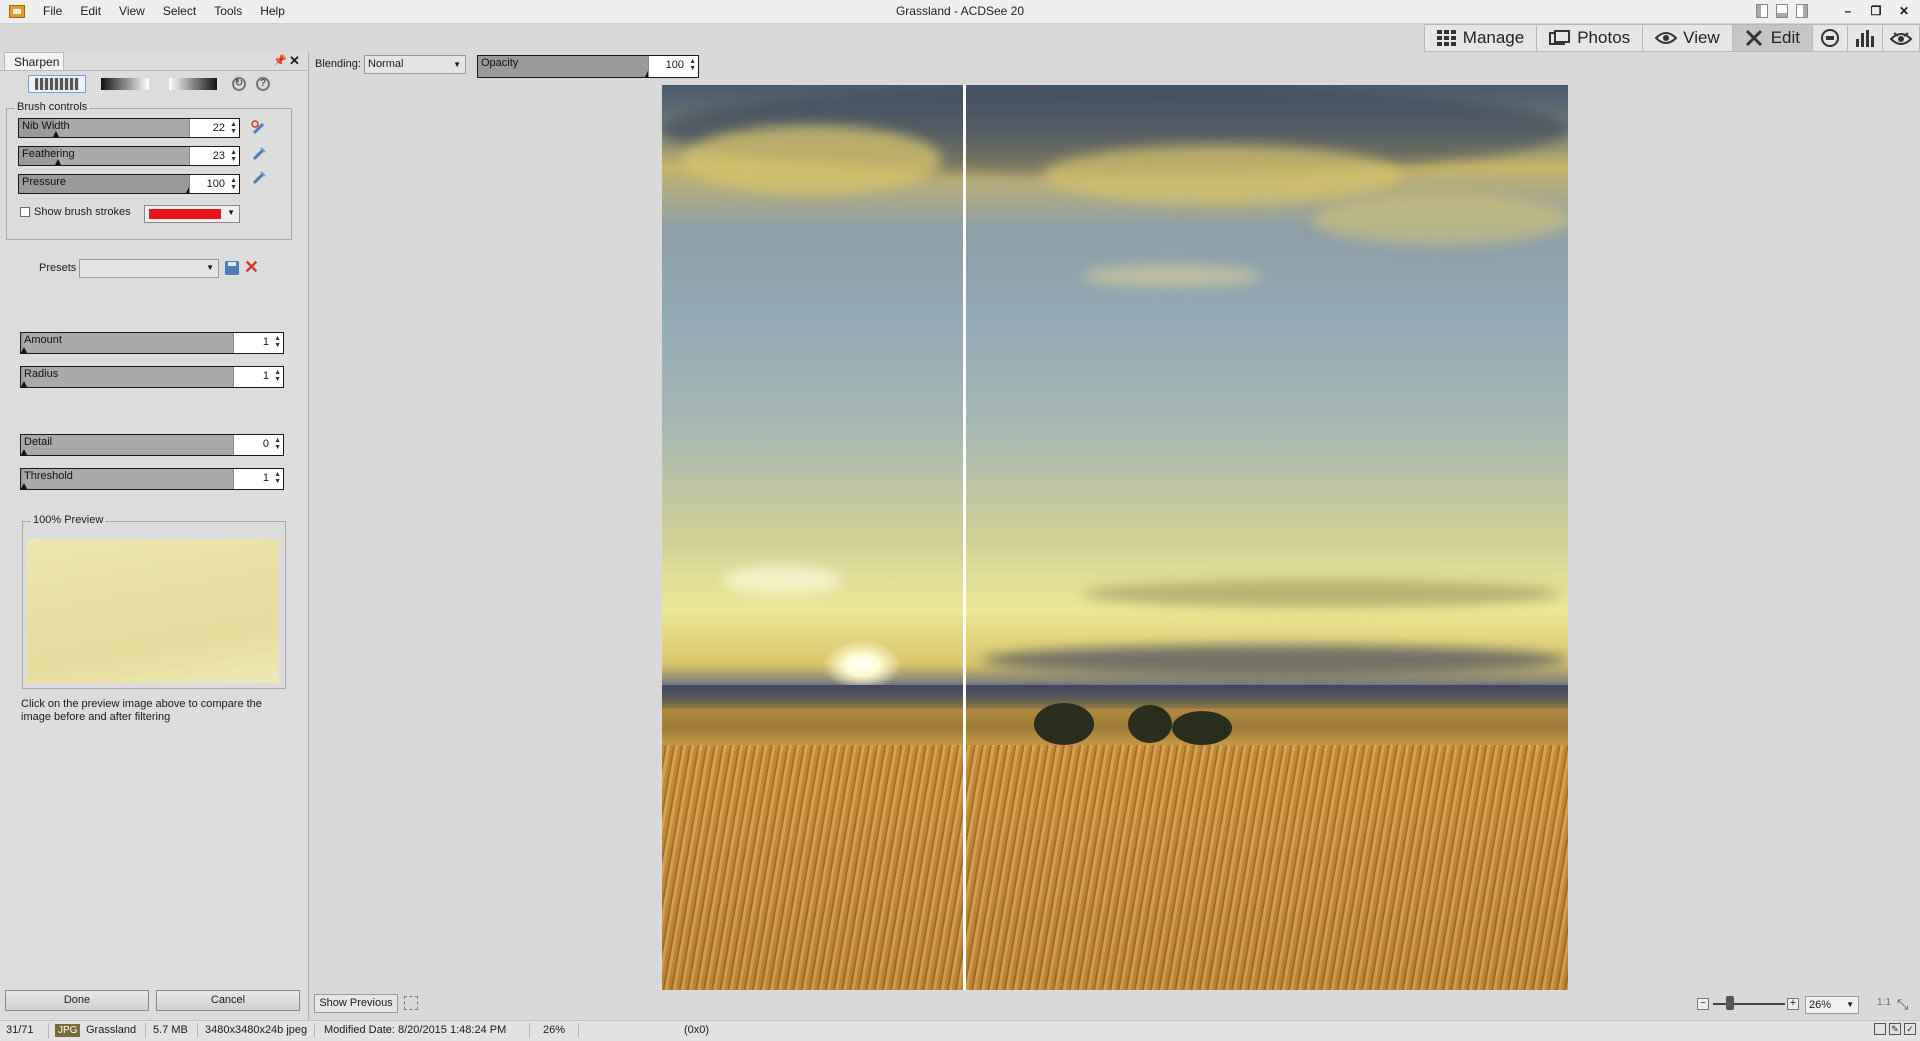  What do you see at coordinates (1876, 11) in the screenshot?
I see `restore-icon: ❐` at bounding box center [1876, 11].